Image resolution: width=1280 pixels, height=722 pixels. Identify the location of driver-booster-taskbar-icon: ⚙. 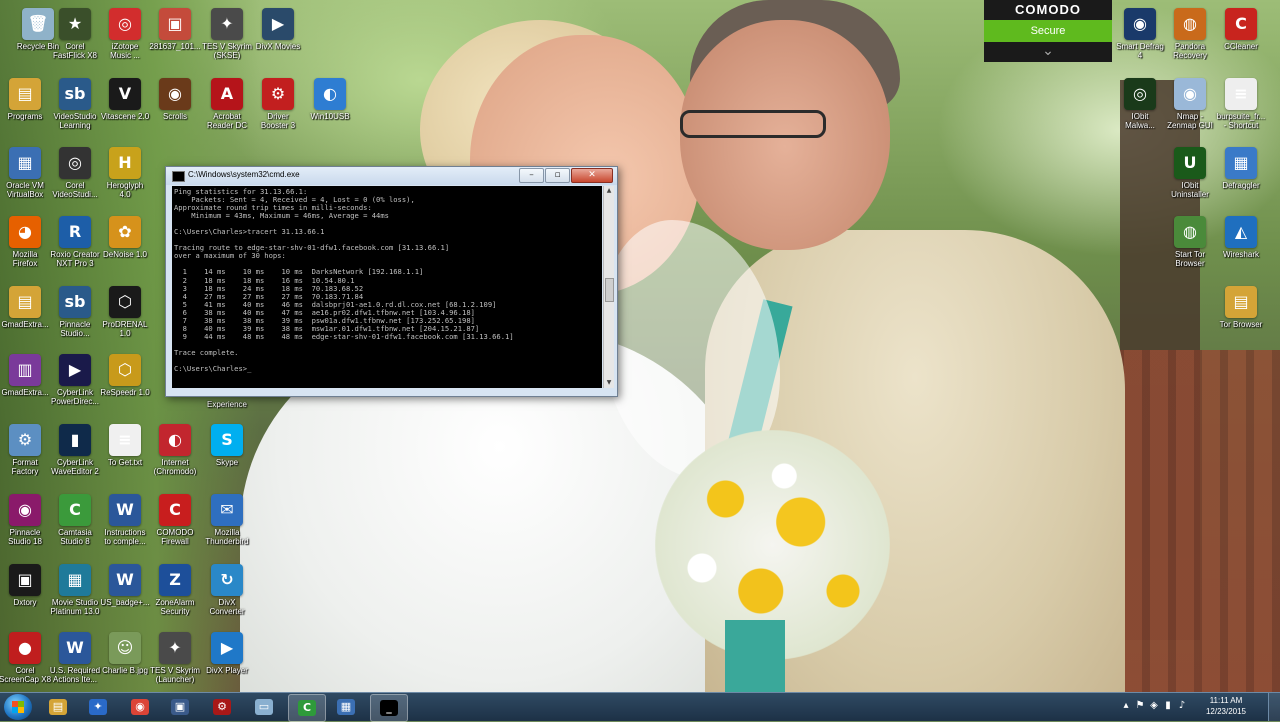
(222, 707).